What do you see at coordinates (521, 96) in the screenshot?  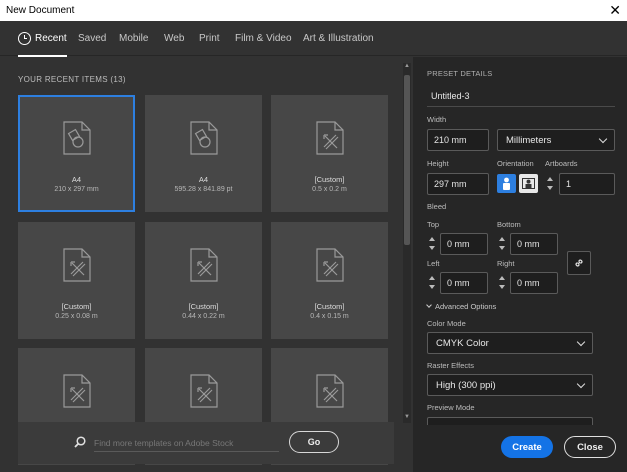 I see `document-name-field: Untitled-3` at bounding box center [521, 96].